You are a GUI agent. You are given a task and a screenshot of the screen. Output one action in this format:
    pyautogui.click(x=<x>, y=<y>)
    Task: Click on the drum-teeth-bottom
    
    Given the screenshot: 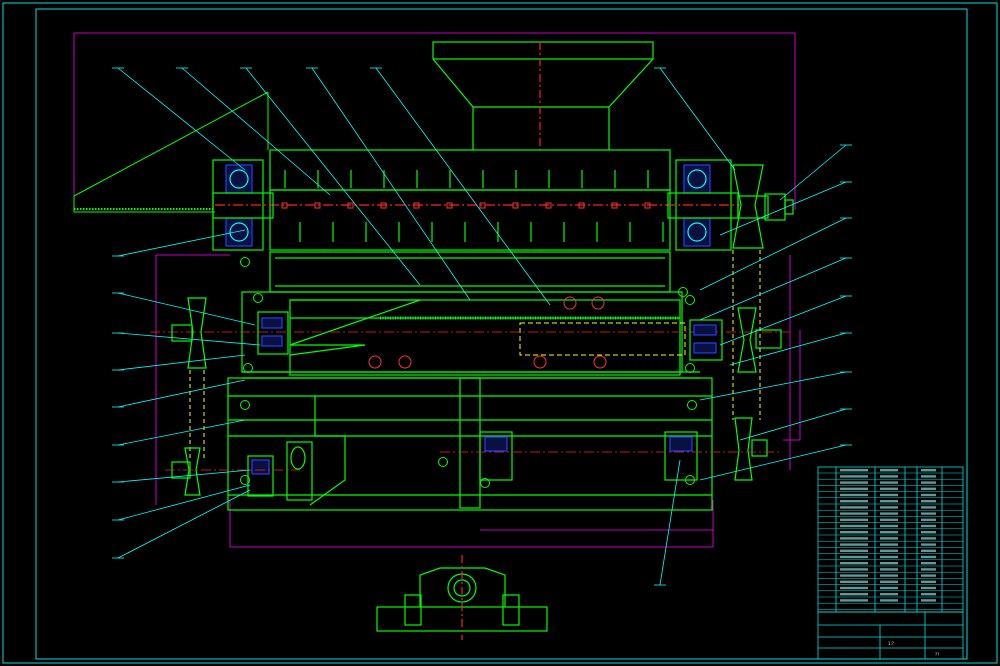 What is the action you would take?
    pyautogui.click(x=481, y=232)
    